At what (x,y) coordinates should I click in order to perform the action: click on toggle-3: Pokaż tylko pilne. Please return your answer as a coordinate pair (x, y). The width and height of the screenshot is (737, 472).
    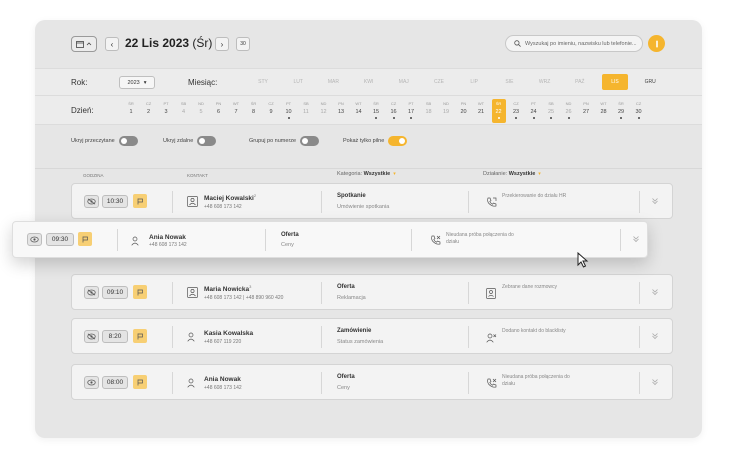
    Looking at the image, I should click on (375, 141).